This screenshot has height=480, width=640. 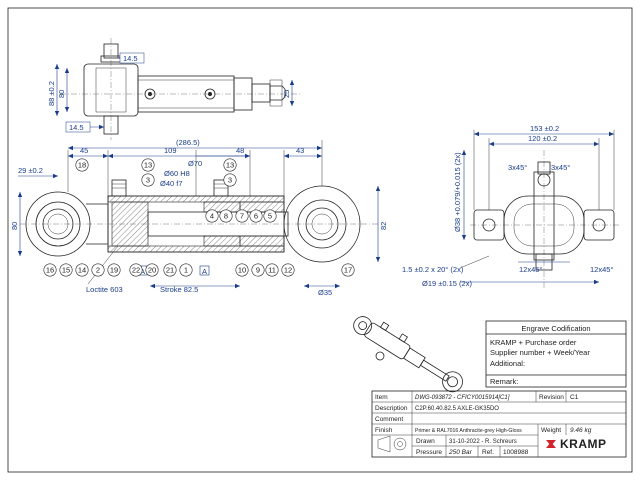 What do you see at coordinates (544, 128) in the screenshot?
I see `dim-153: 153 ±0.2` at bounding box center [544, 128].